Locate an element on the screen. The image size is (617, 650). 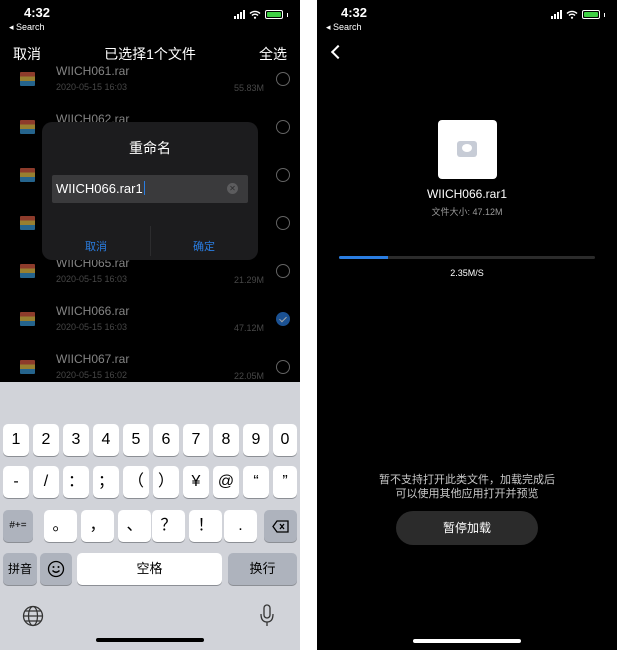
progress-fill is located at coordinates (363, 257).